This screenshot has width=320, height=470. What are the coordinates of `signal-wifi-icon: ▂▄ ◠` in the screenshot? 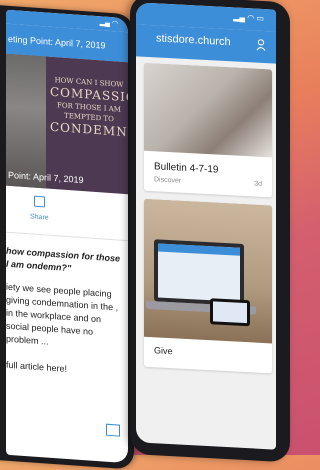 It's located at (108, 23).